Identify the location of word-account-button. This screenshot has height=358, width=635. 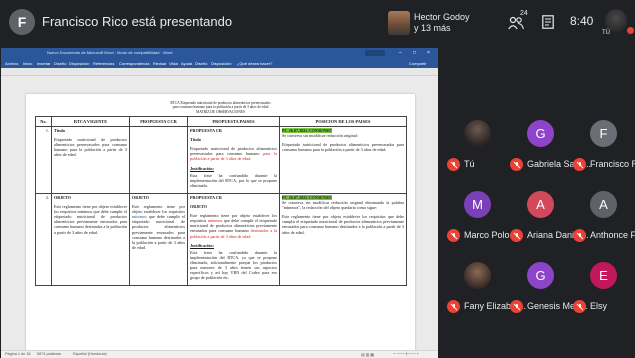
(375, 53).